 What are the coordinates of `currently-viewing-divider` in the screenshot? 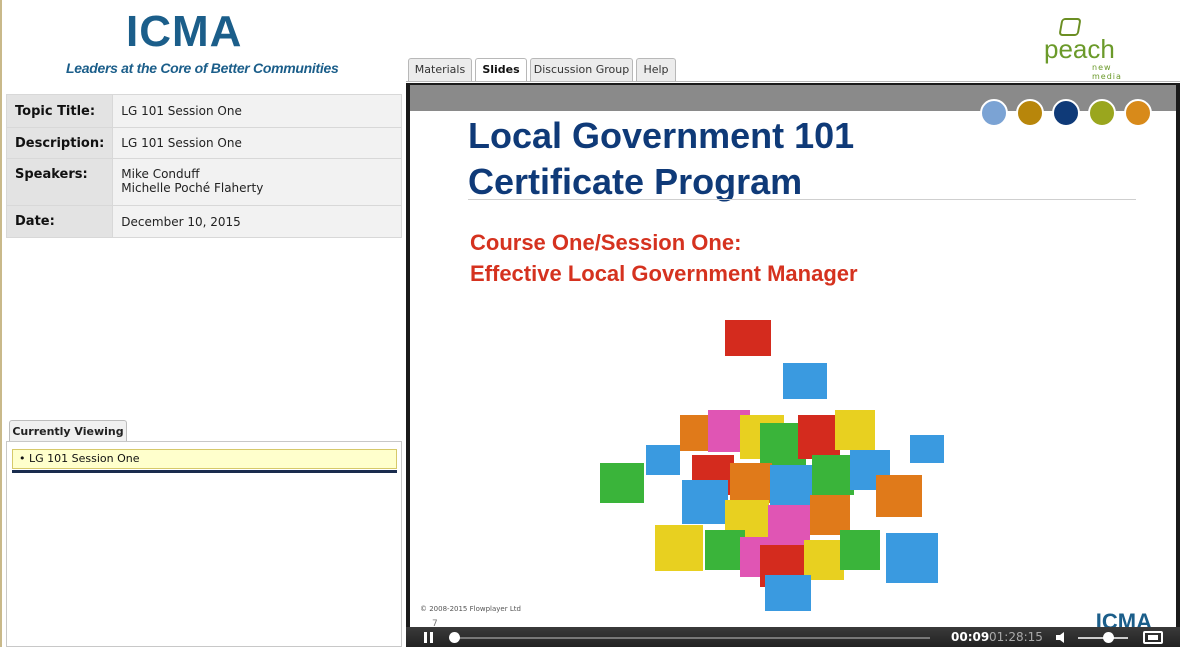 It's located at (204, 471).